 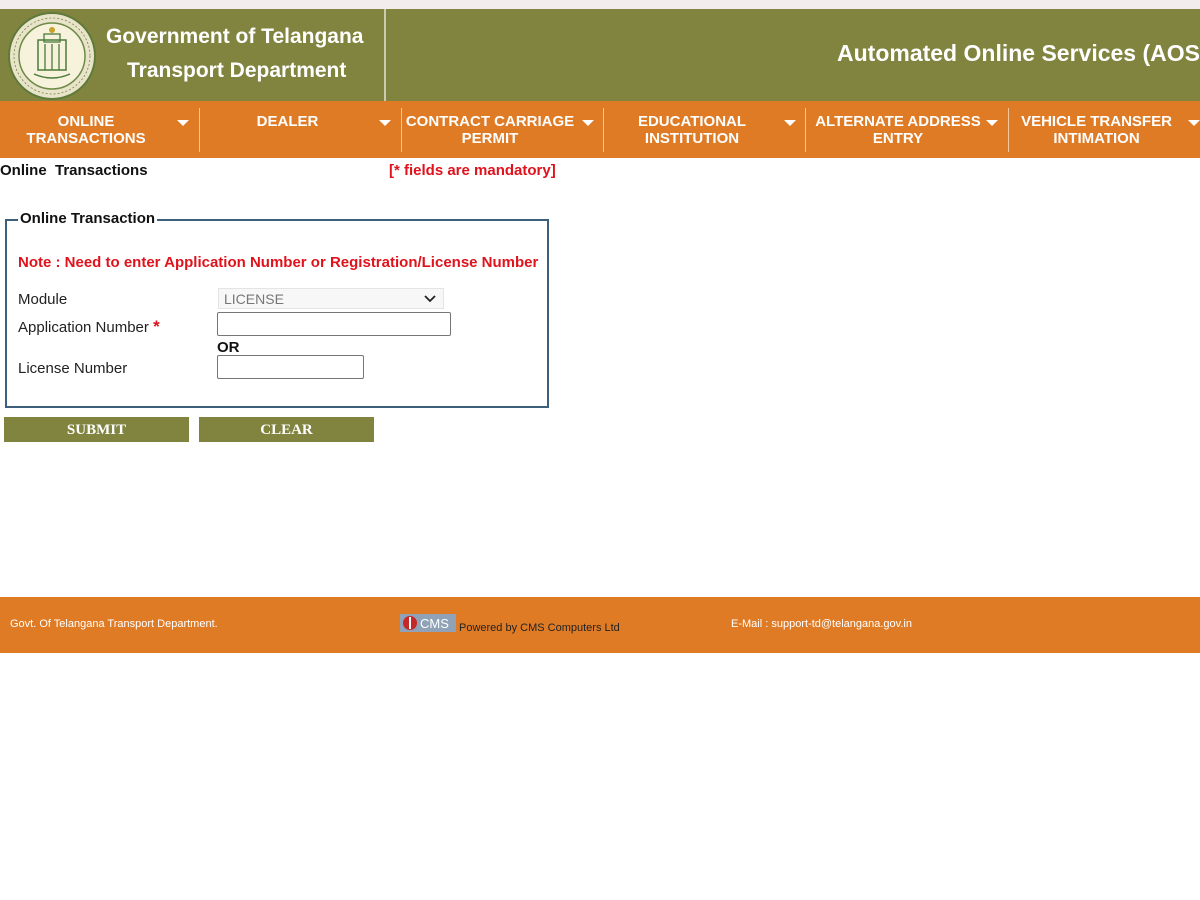 I want to click on or-separator: OR, so click(x=228, y=347).